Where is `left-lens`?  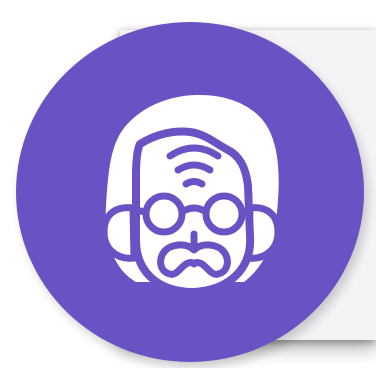 left-lens is located at coordinates (164, 214).